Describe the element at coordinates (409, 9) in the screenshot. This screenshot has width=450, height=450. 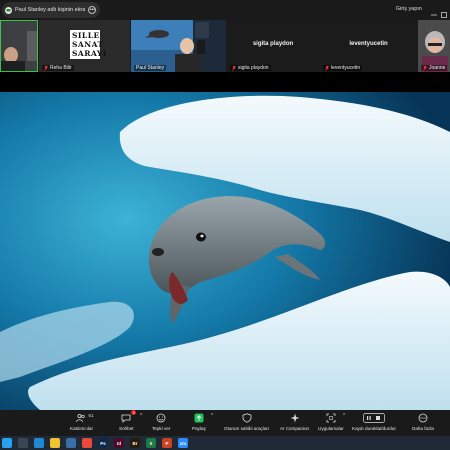
I see `sign-in-link: Giriş yapın` at that location.